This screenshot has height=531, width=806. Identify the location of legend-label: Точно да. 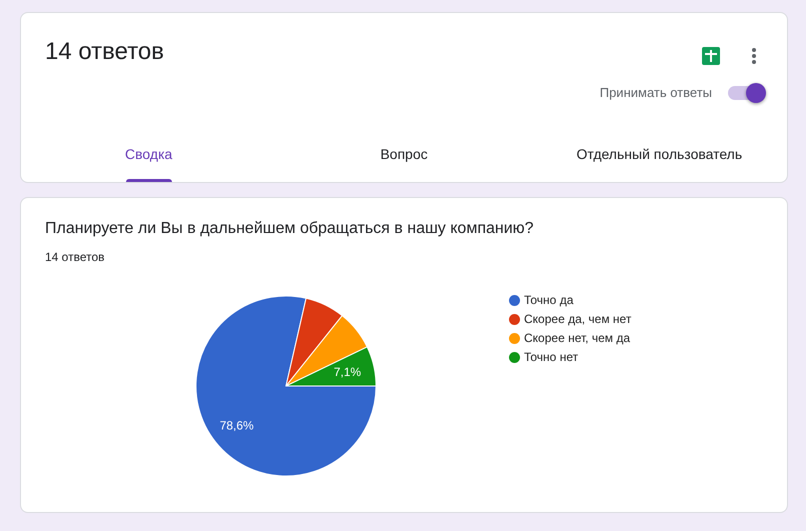
(549, 300).